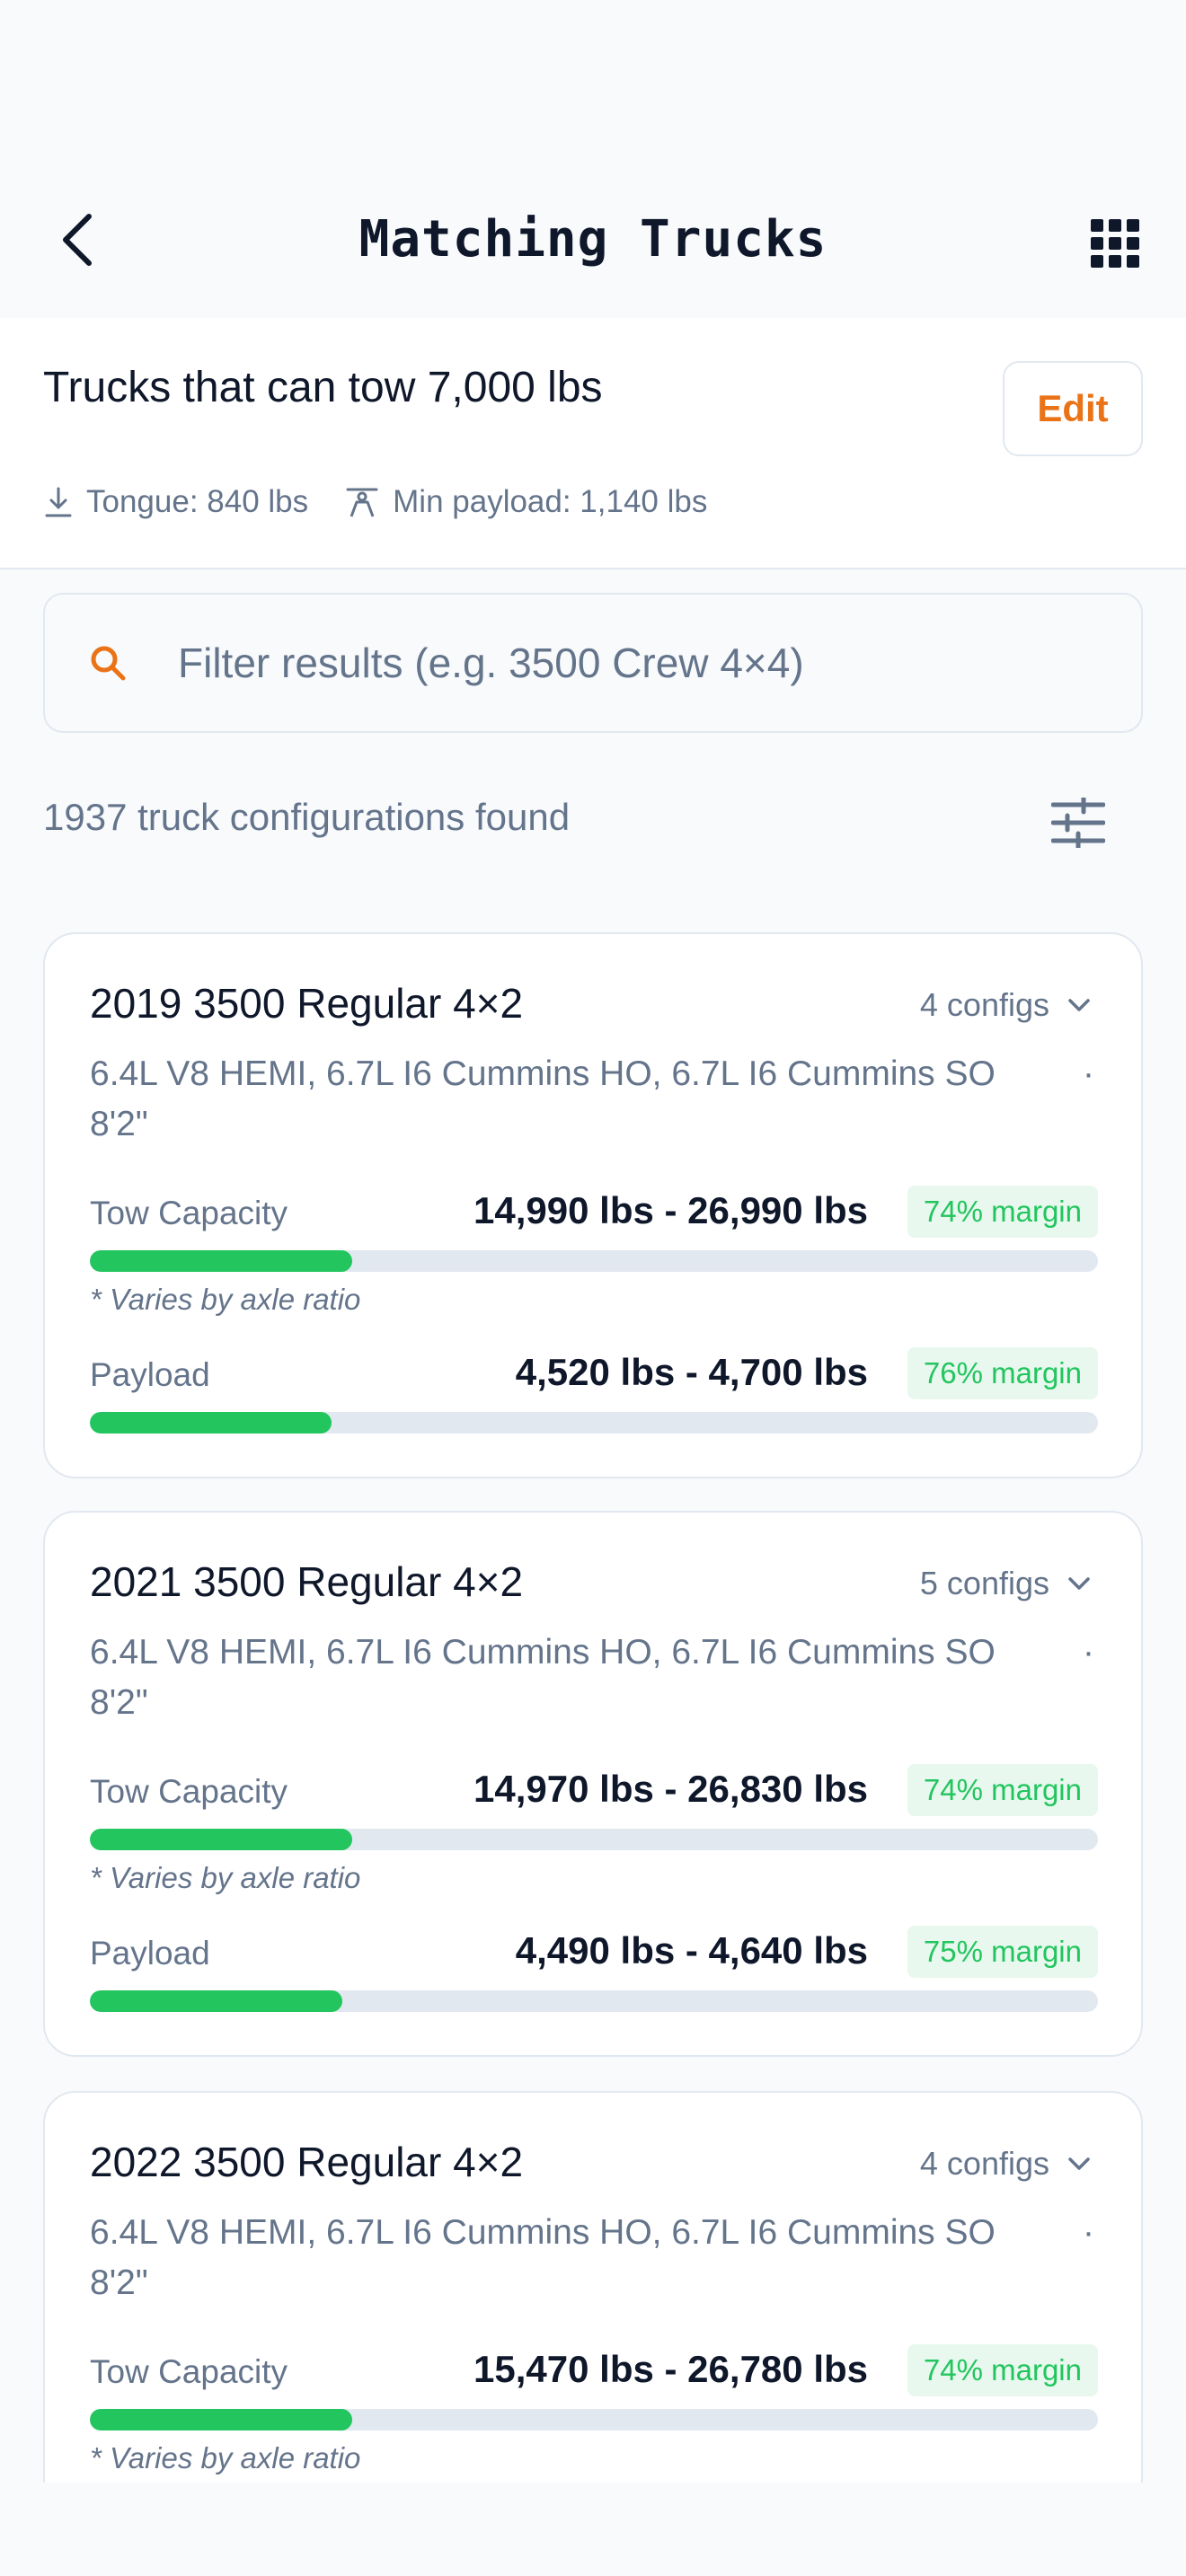 Image resolution: width=1186 pixels, height=2576 pixels. What do you see at coordinates (323, 387) in the screenshot?
I see `criteria-title: Trucks that can tow 7,000 lbs` at bounding box center [323, 387].